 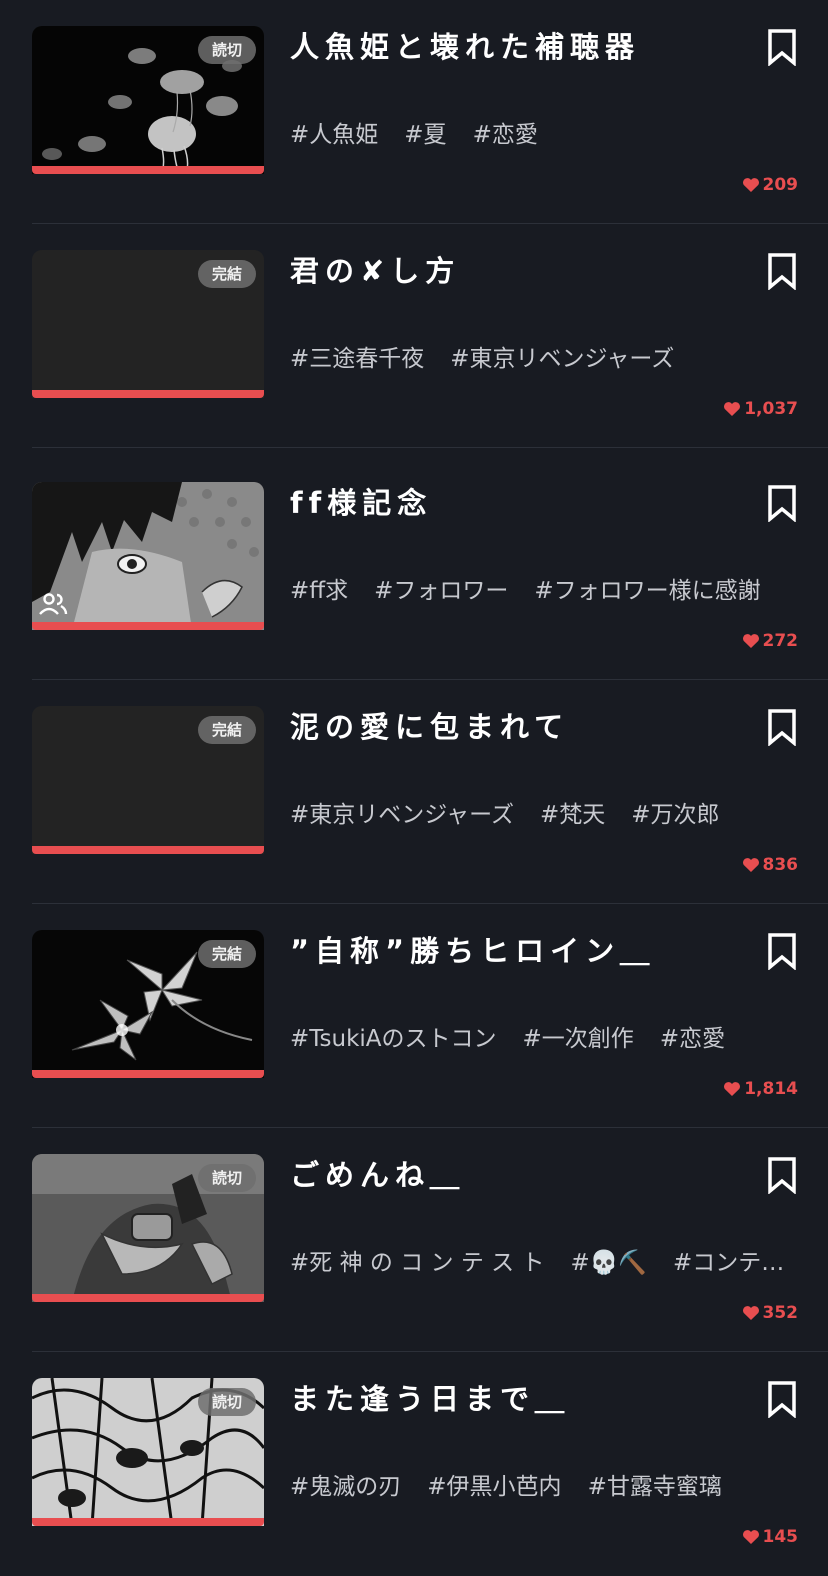 What do you see at coordinates (417, 1263) in the screenshot?
I see `tag-link: #死 神 の コ ン テ ス ト` at bounding box center [417, 1263].